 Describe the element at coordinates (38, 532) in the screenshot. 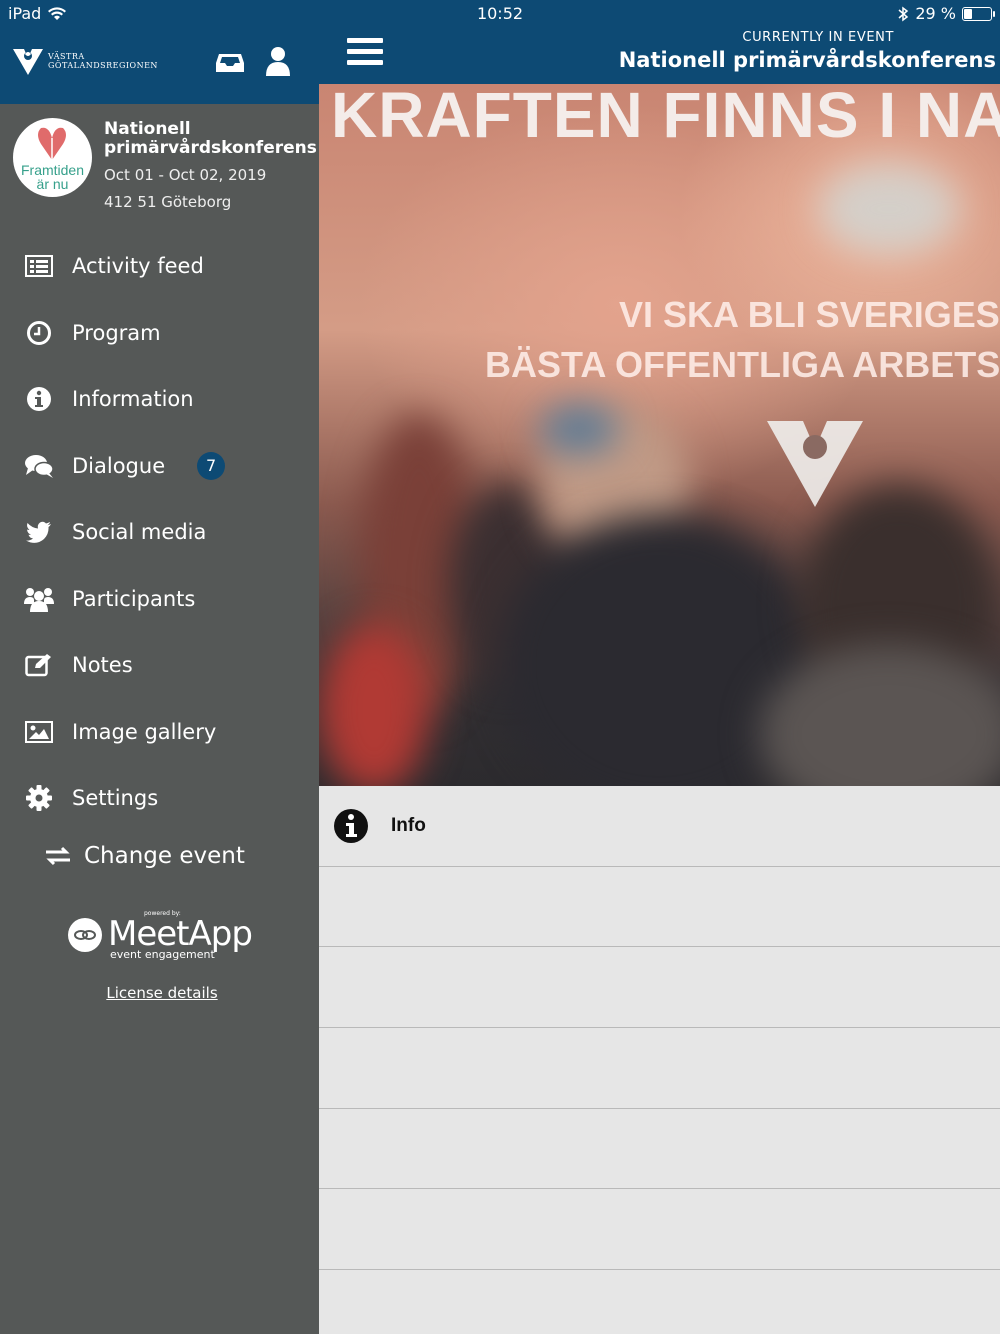

I see `twitter-icon` at that location.